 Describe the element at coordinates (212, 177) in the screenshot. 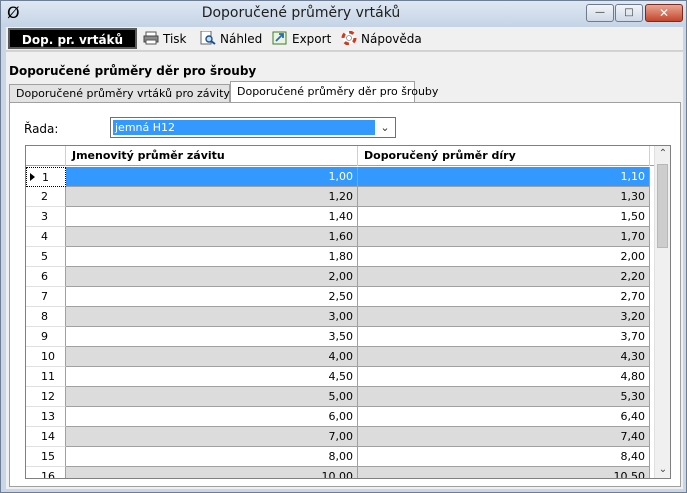

I see `nominal-diameter-cell: 1,00` at that location.